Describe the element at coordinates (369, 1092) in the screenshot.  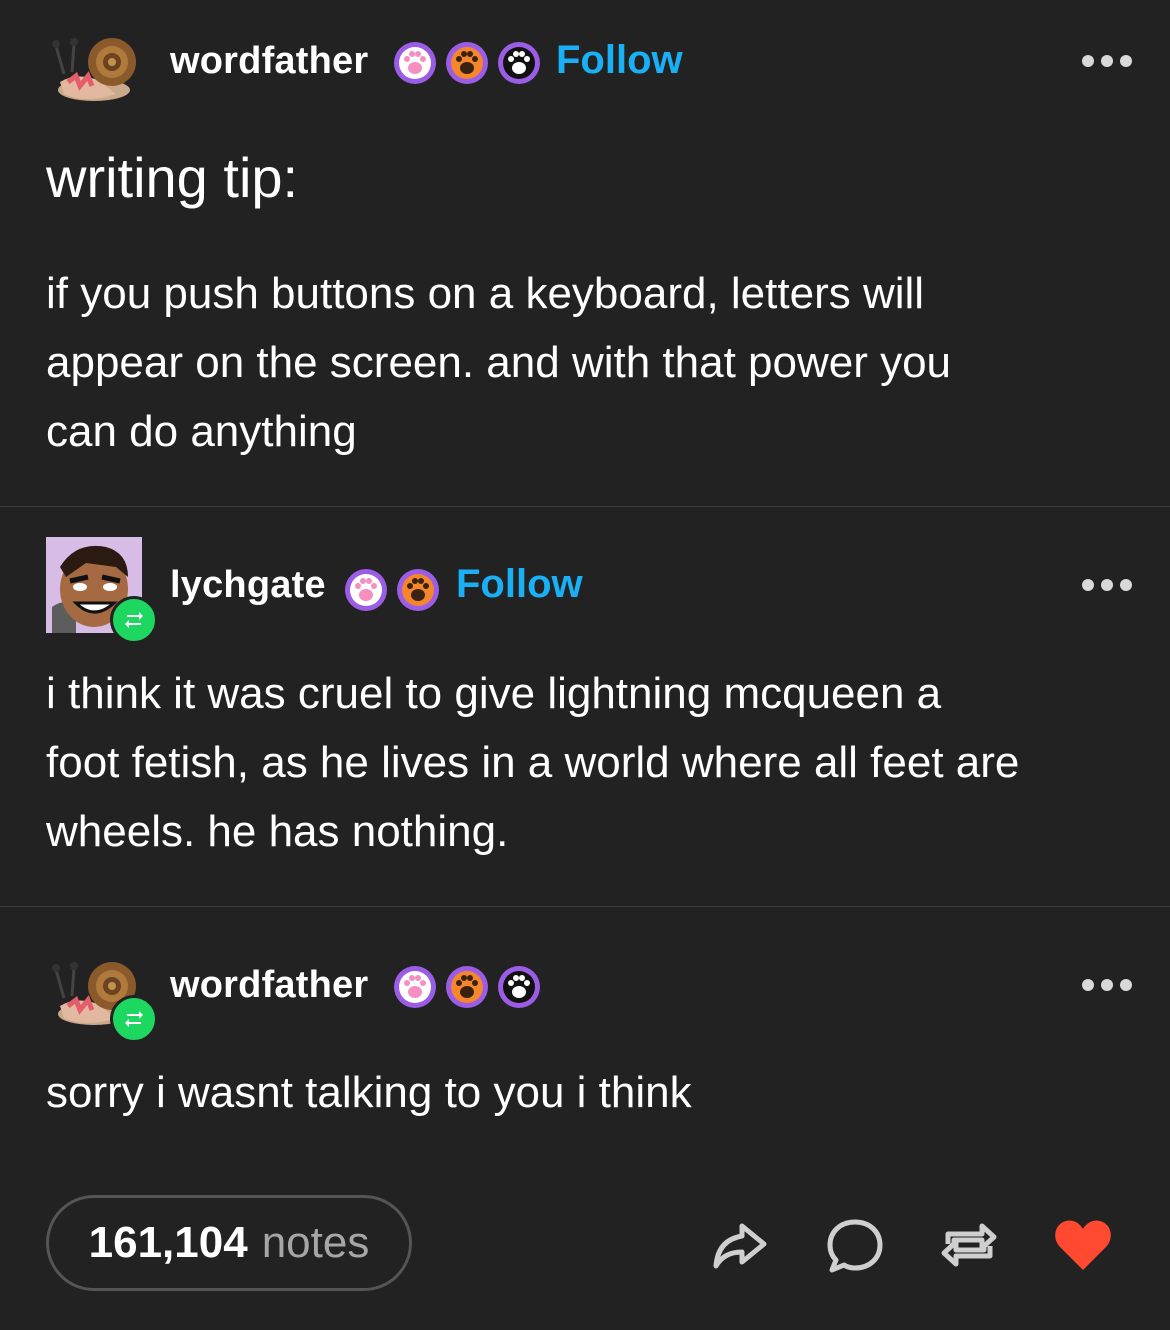
I see `post-body: sorry i wasnt talking to you i think` at that location.